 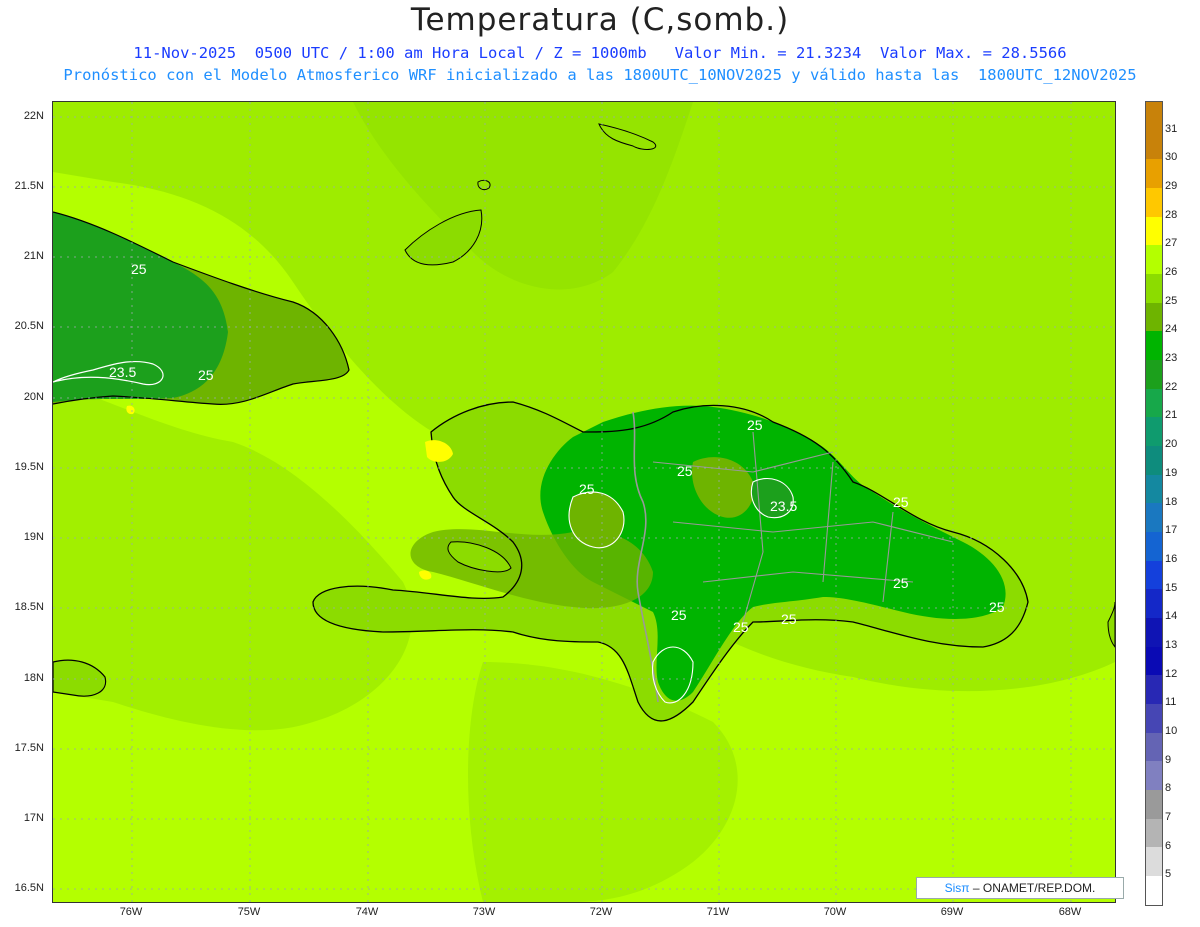 What do you see at coordinates (957, 888) in the screenshot?
I see `sispi-logo: Sisπ` at bounding box center [957, 888].